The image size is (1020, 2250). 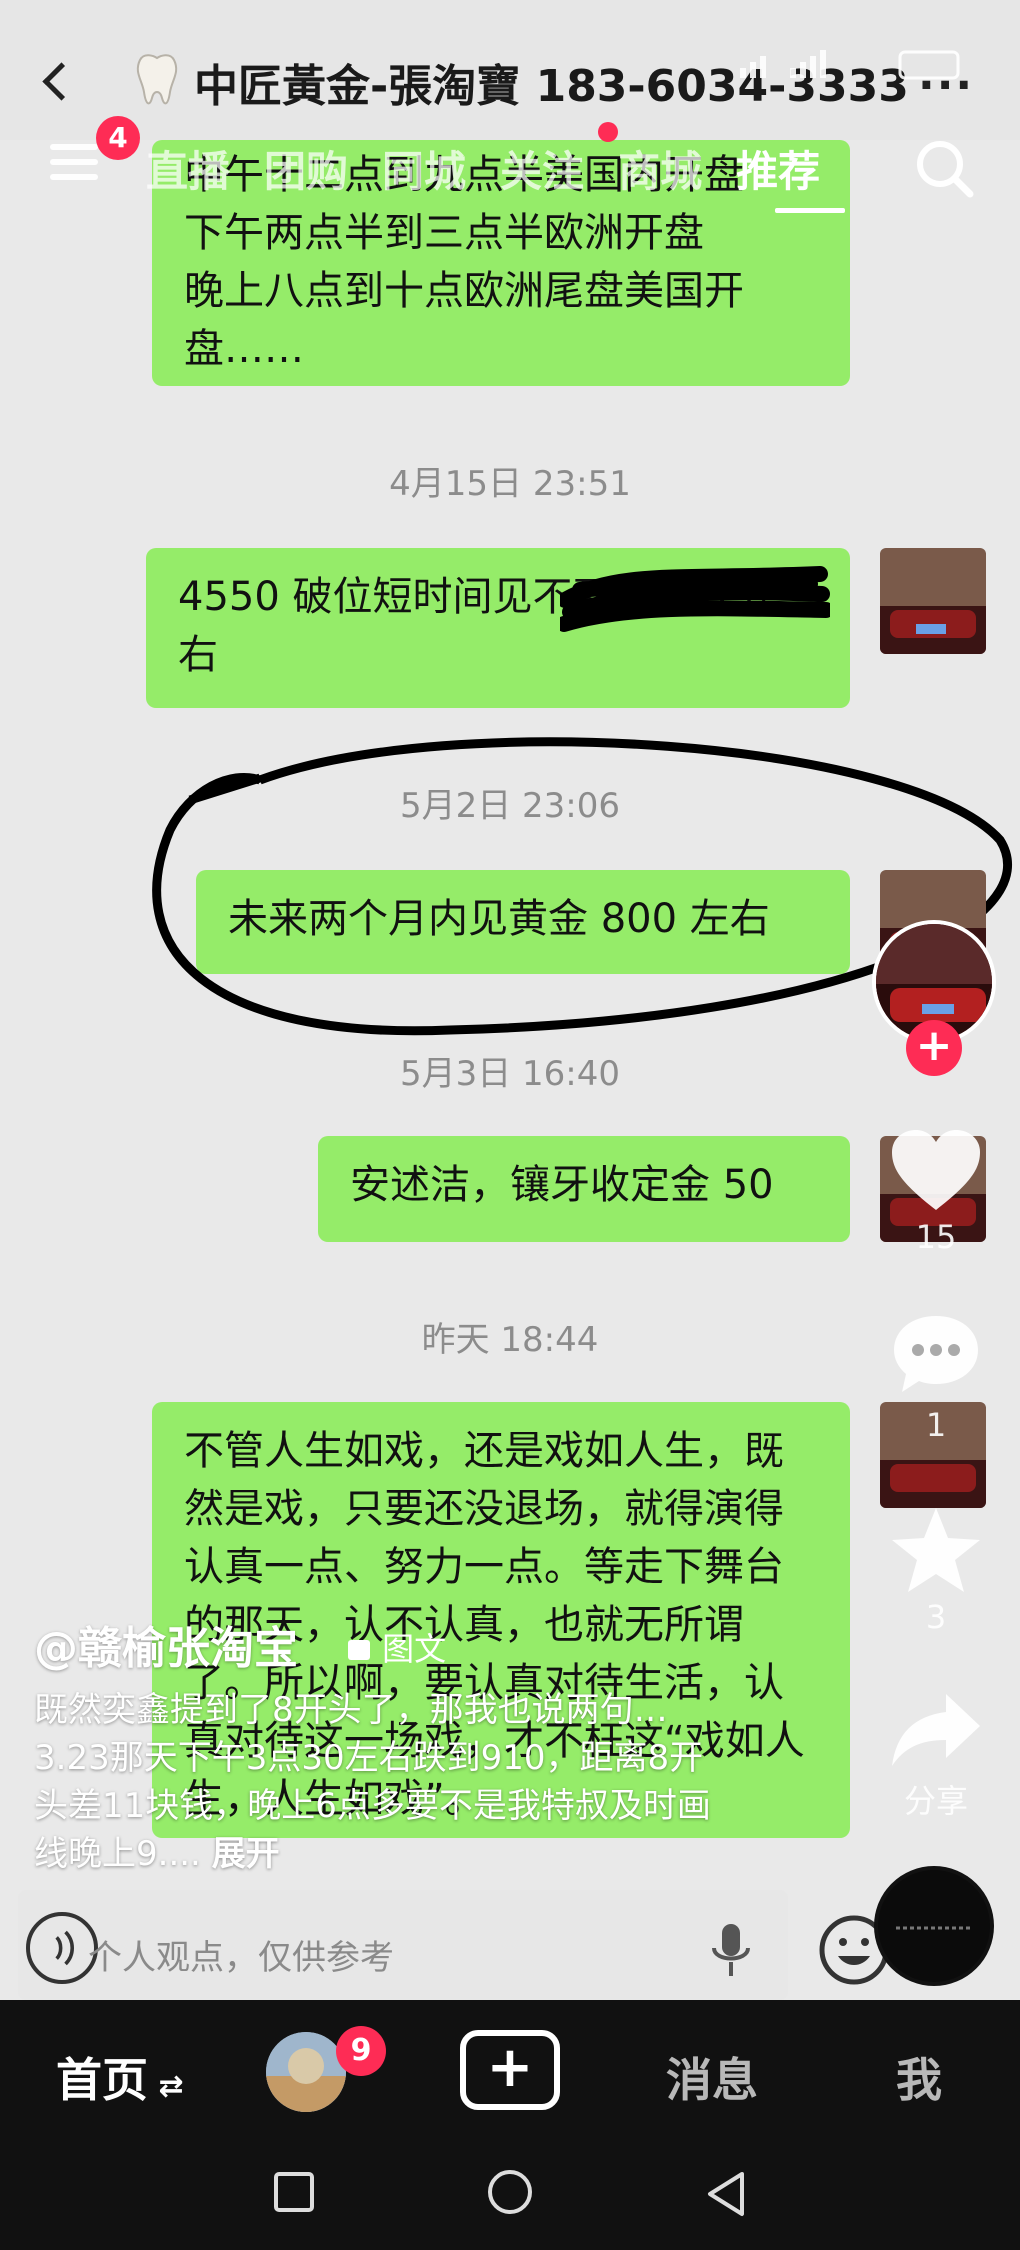 I want to click on swap-arrows-icon: ⇄, so click(x=166, y=2086).